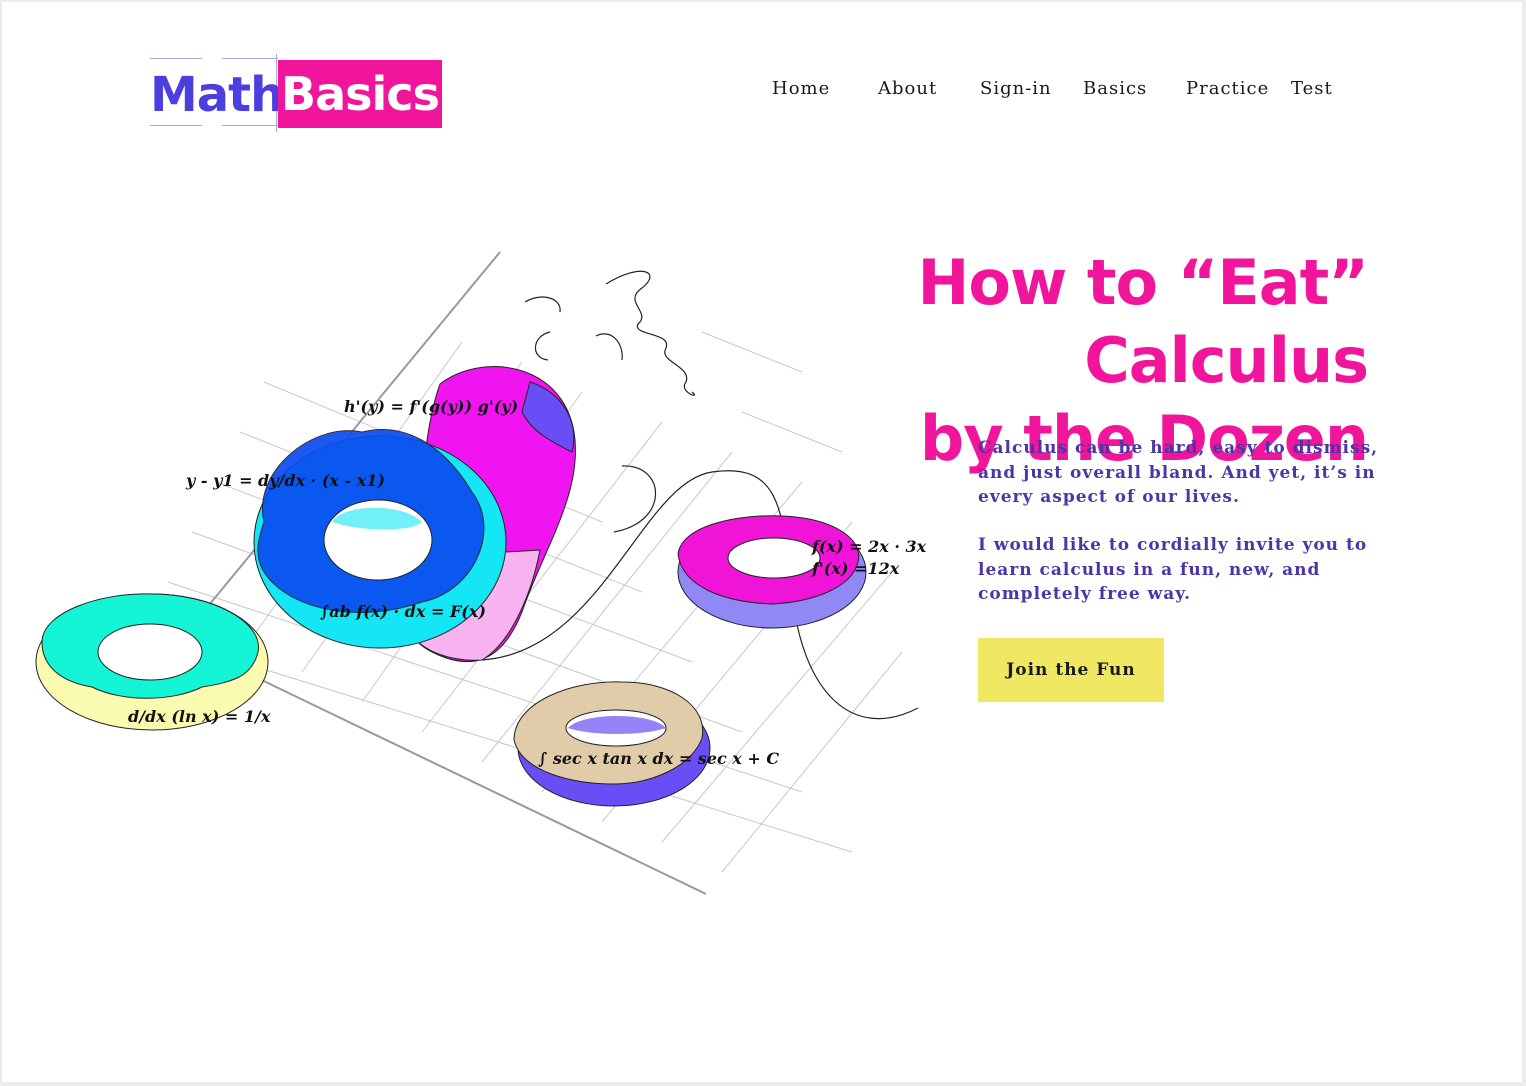  What do you see at coordinates (1227, 88) in the screenshot?
I see `nav-practice: Practice` at bounding box center [1227, 88].